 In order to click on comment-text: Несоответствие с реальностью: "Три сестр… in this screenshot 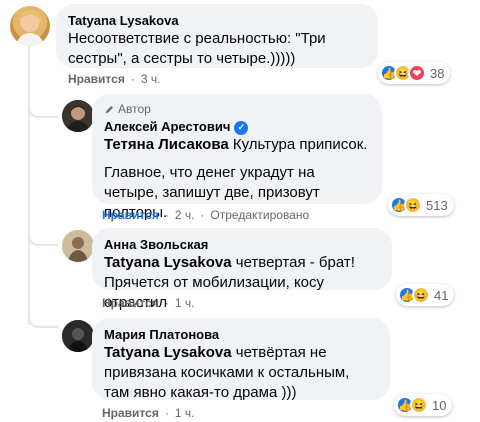, I will do `click(197, 48)`.